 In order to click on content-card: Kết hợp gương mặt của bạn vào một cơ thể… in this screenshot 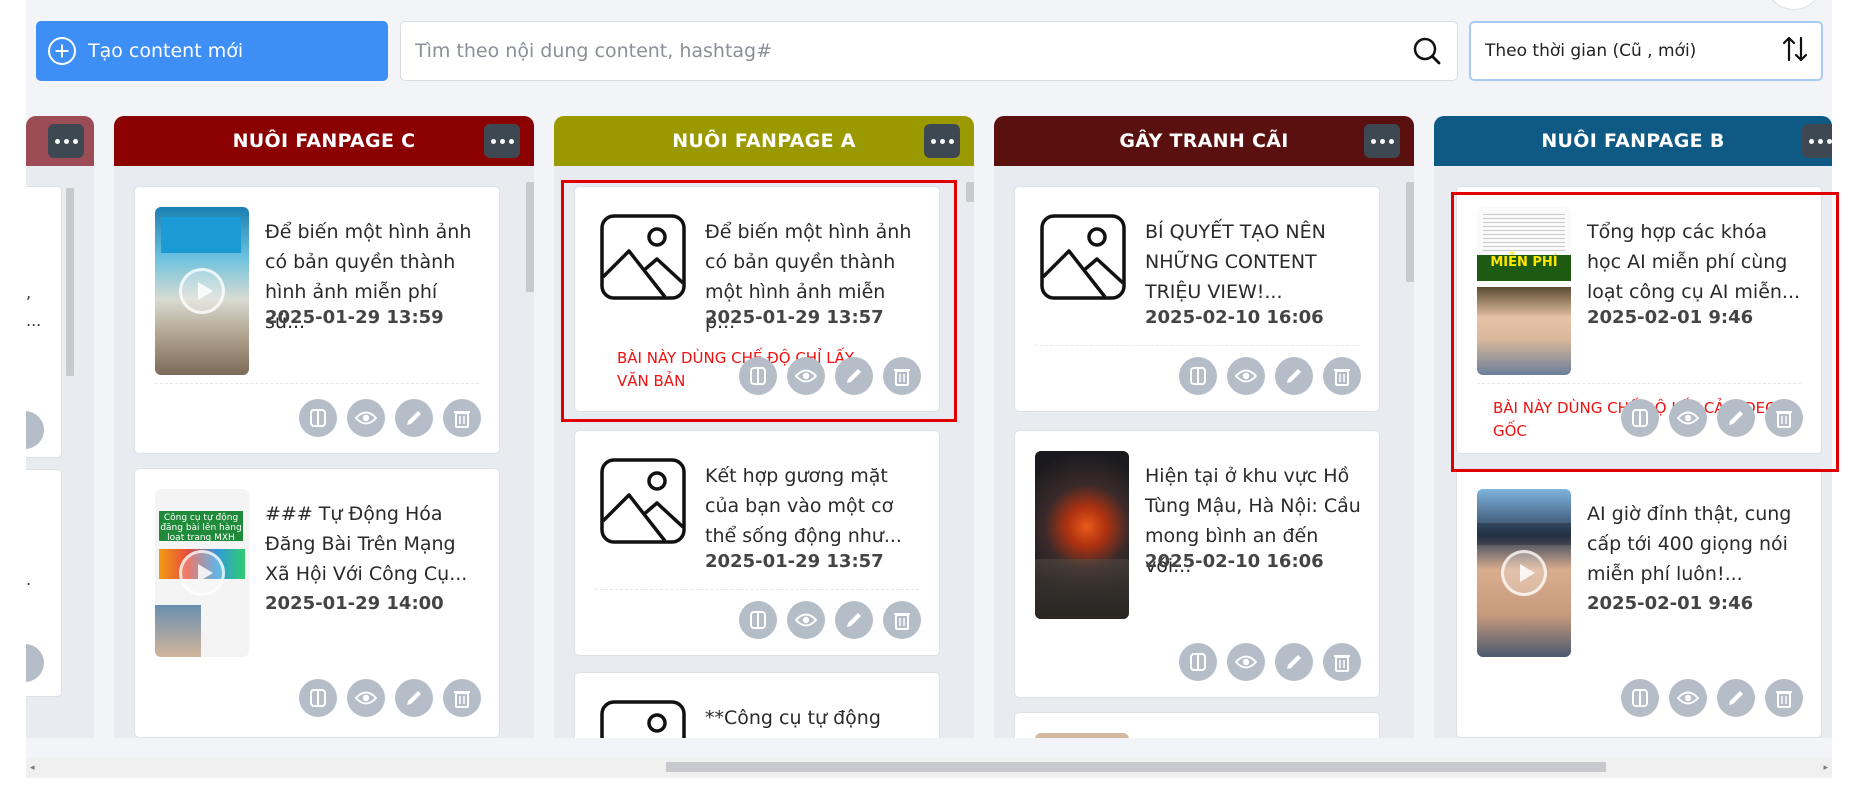, I will do `click(757, 543)`.